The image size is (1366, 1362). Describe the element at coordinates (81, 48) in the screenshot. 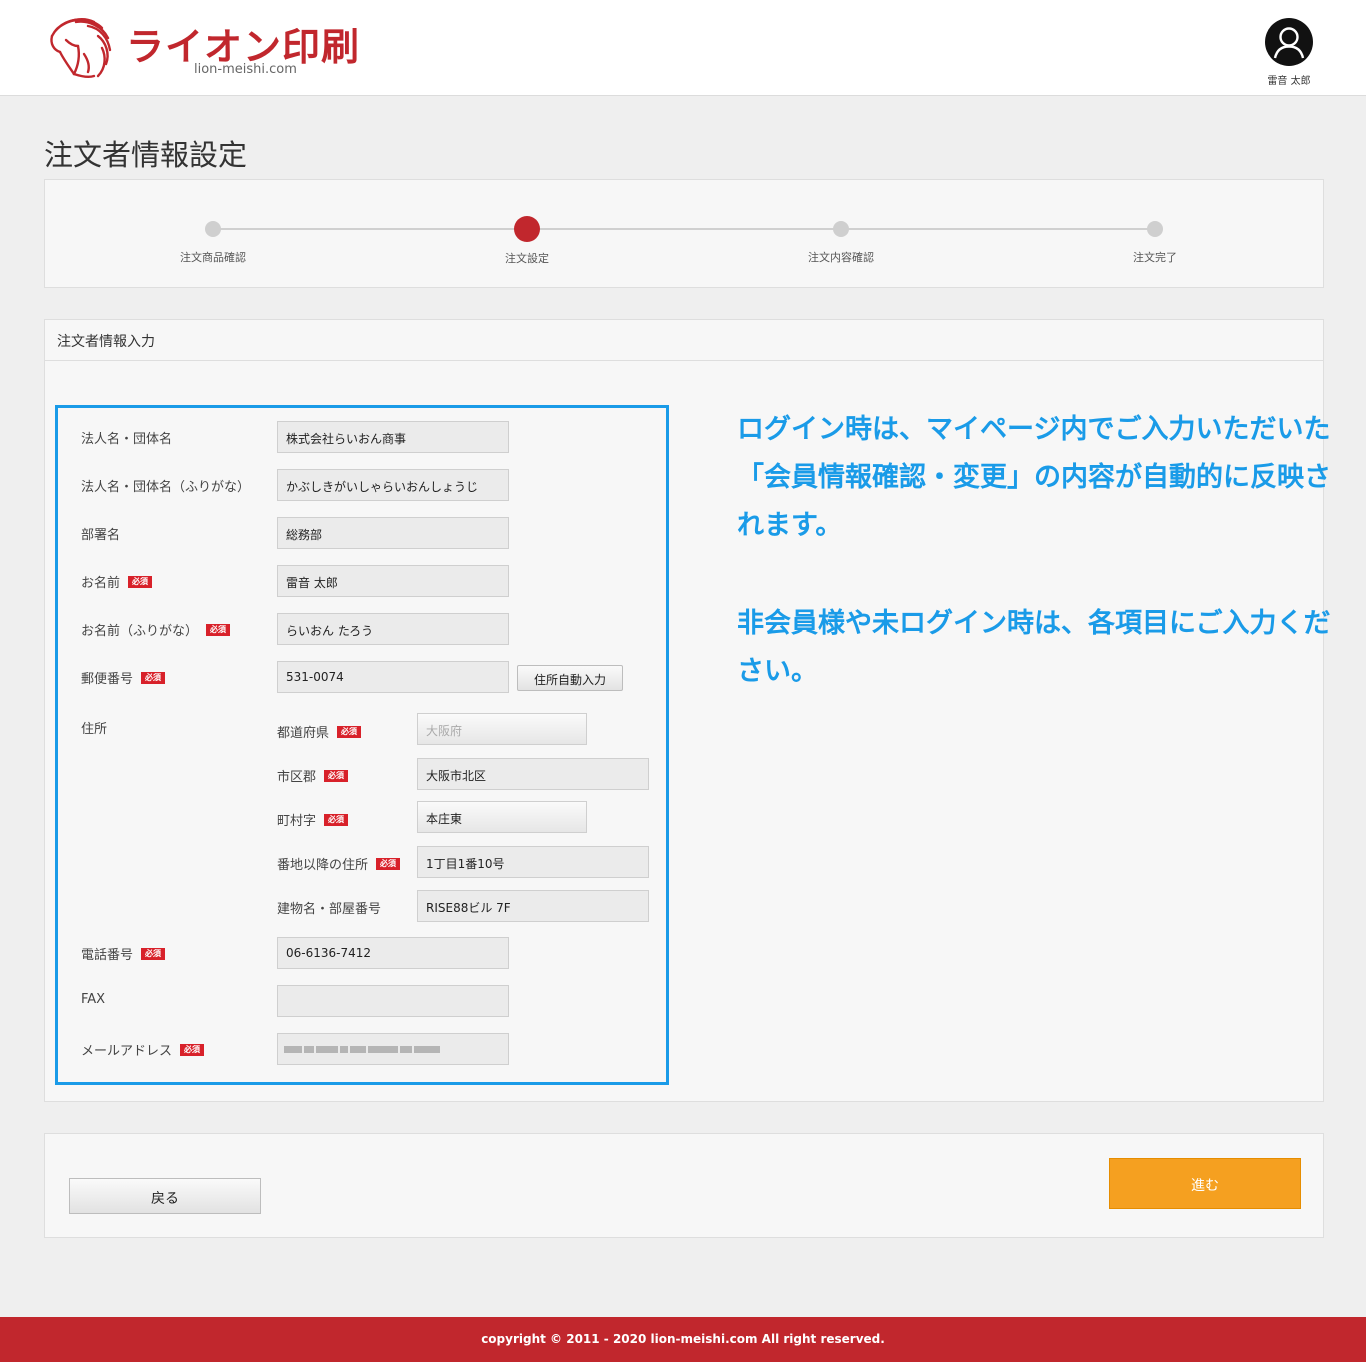

I see `lion-logo-icon` at that location.